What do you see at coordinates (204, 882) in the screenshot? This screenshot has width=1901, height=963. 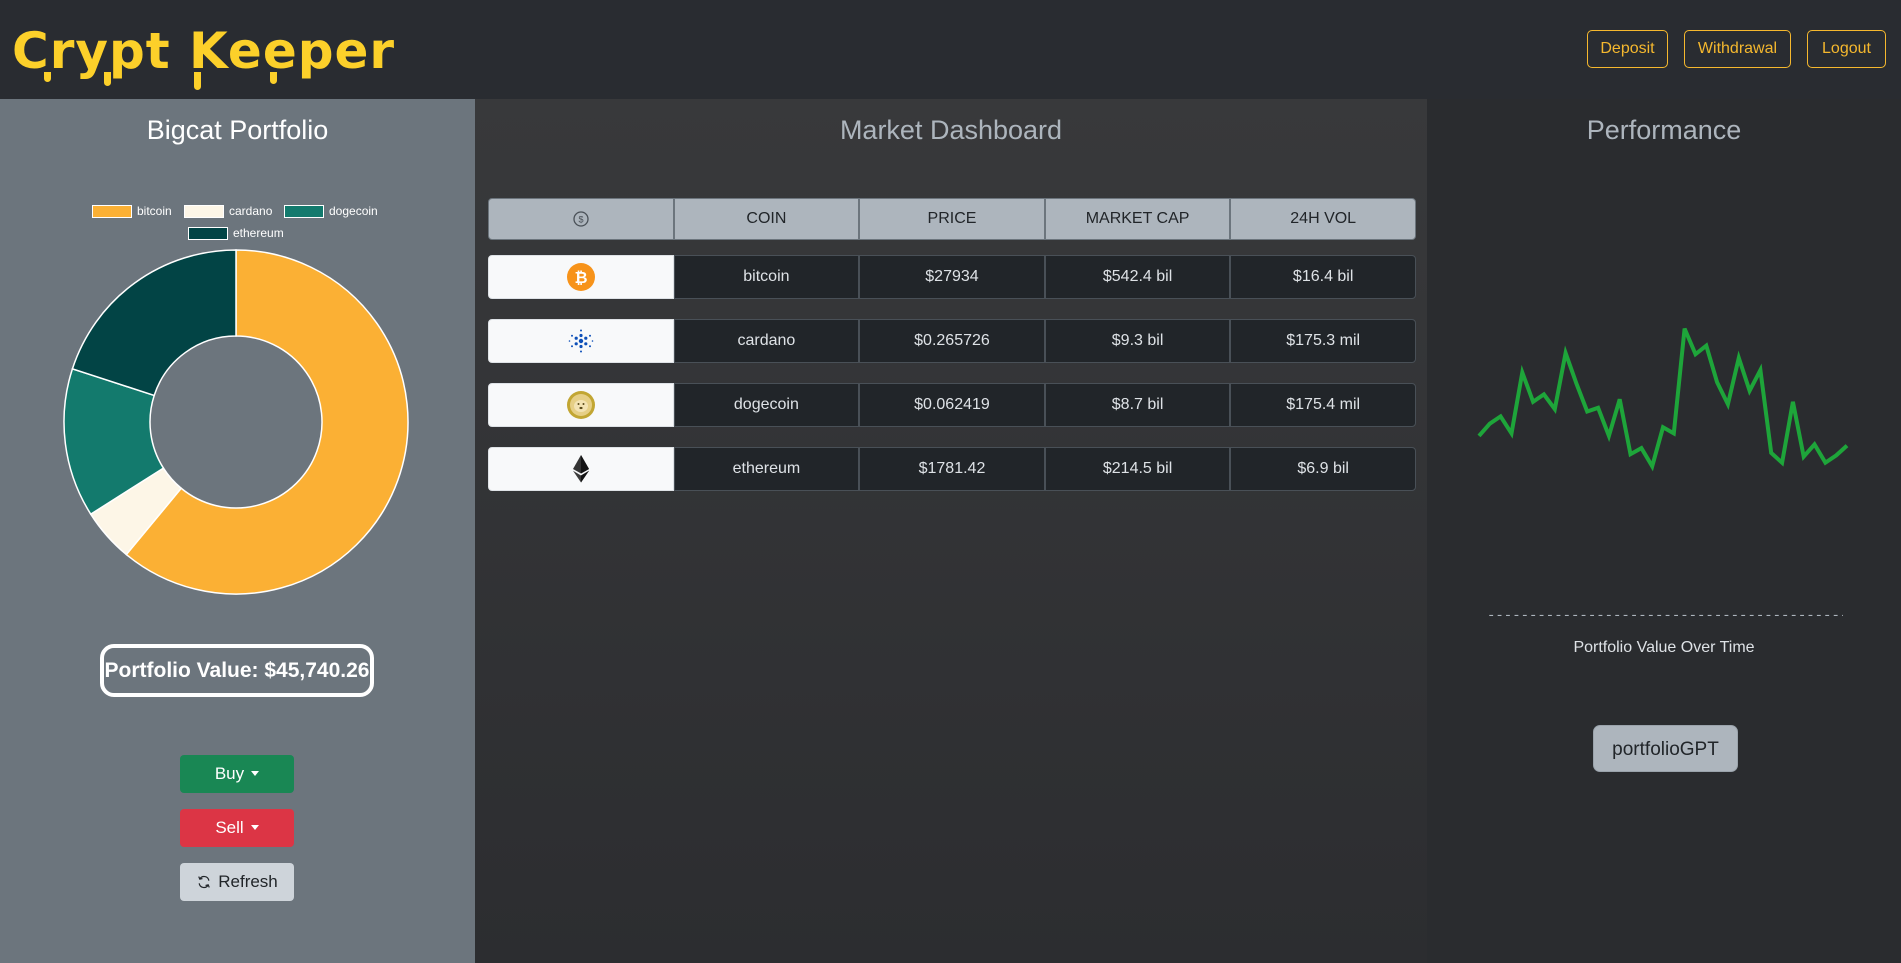 I see `refresh-icon` at bounding box center [204, 882].